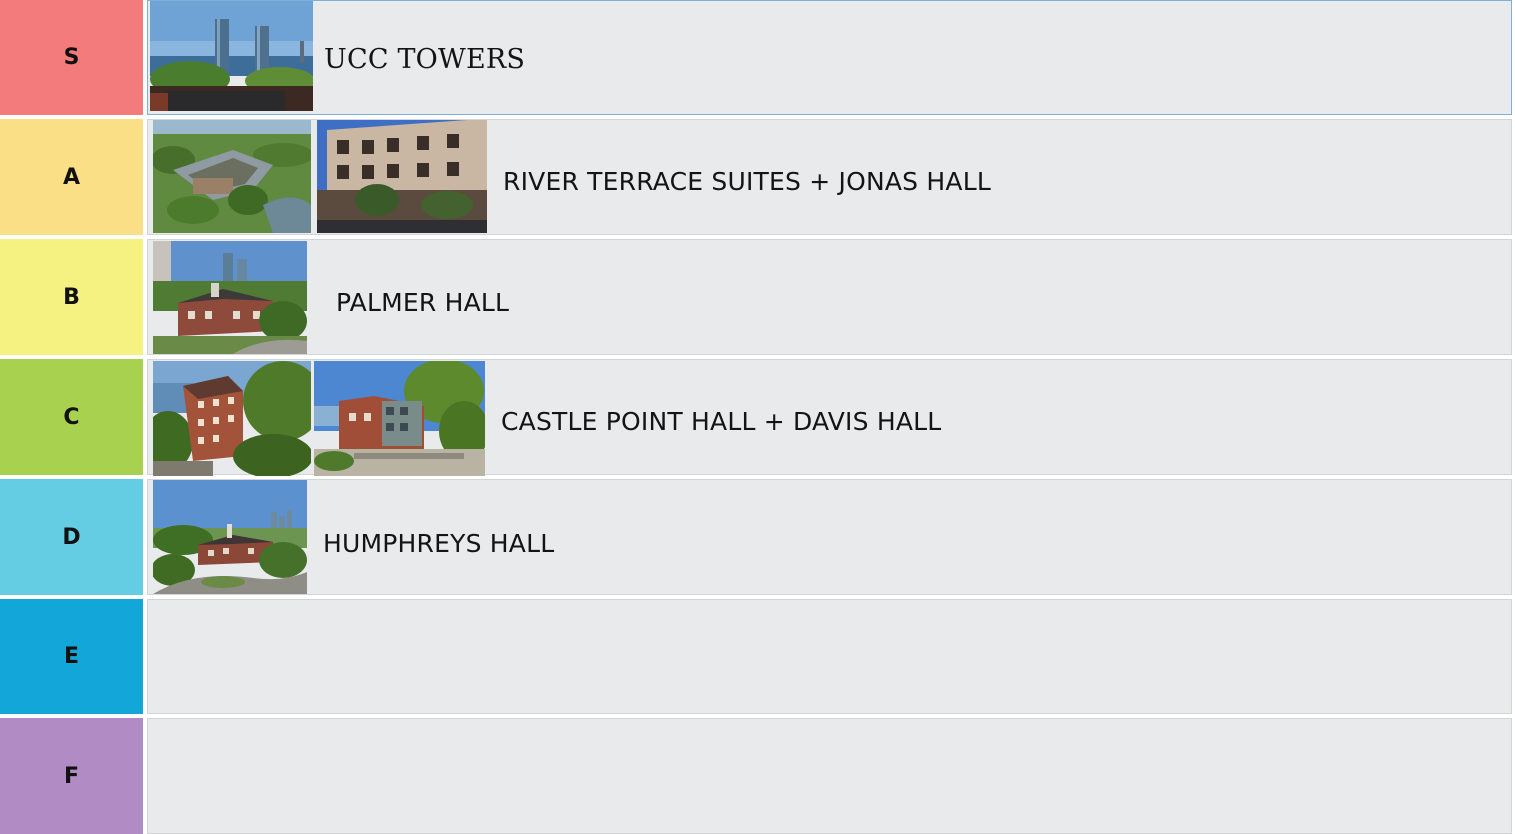  Describe the element at coordinates (829, 776) in the screenshot. I see `tier-dropzone-f` at that location.